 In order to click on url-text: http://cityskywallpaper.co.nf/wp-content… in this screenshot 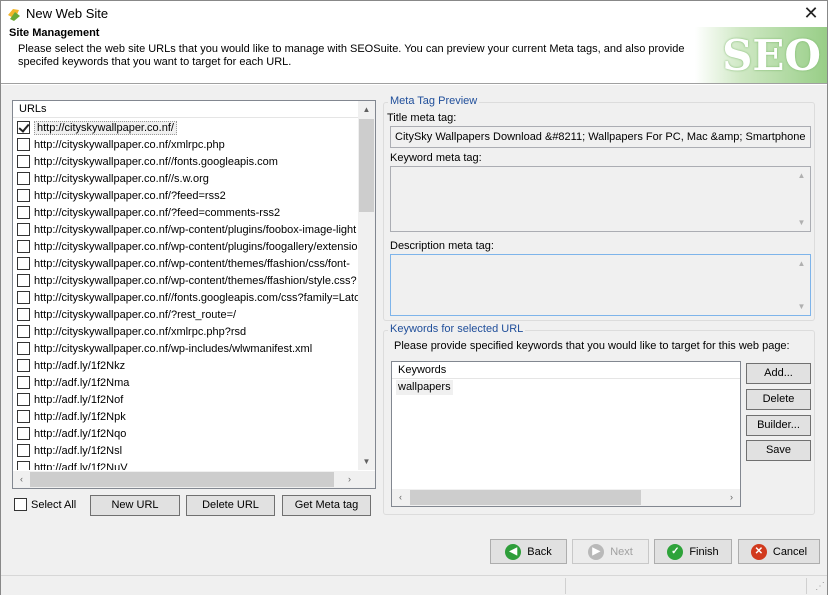, I will do `click(196, 246)`.